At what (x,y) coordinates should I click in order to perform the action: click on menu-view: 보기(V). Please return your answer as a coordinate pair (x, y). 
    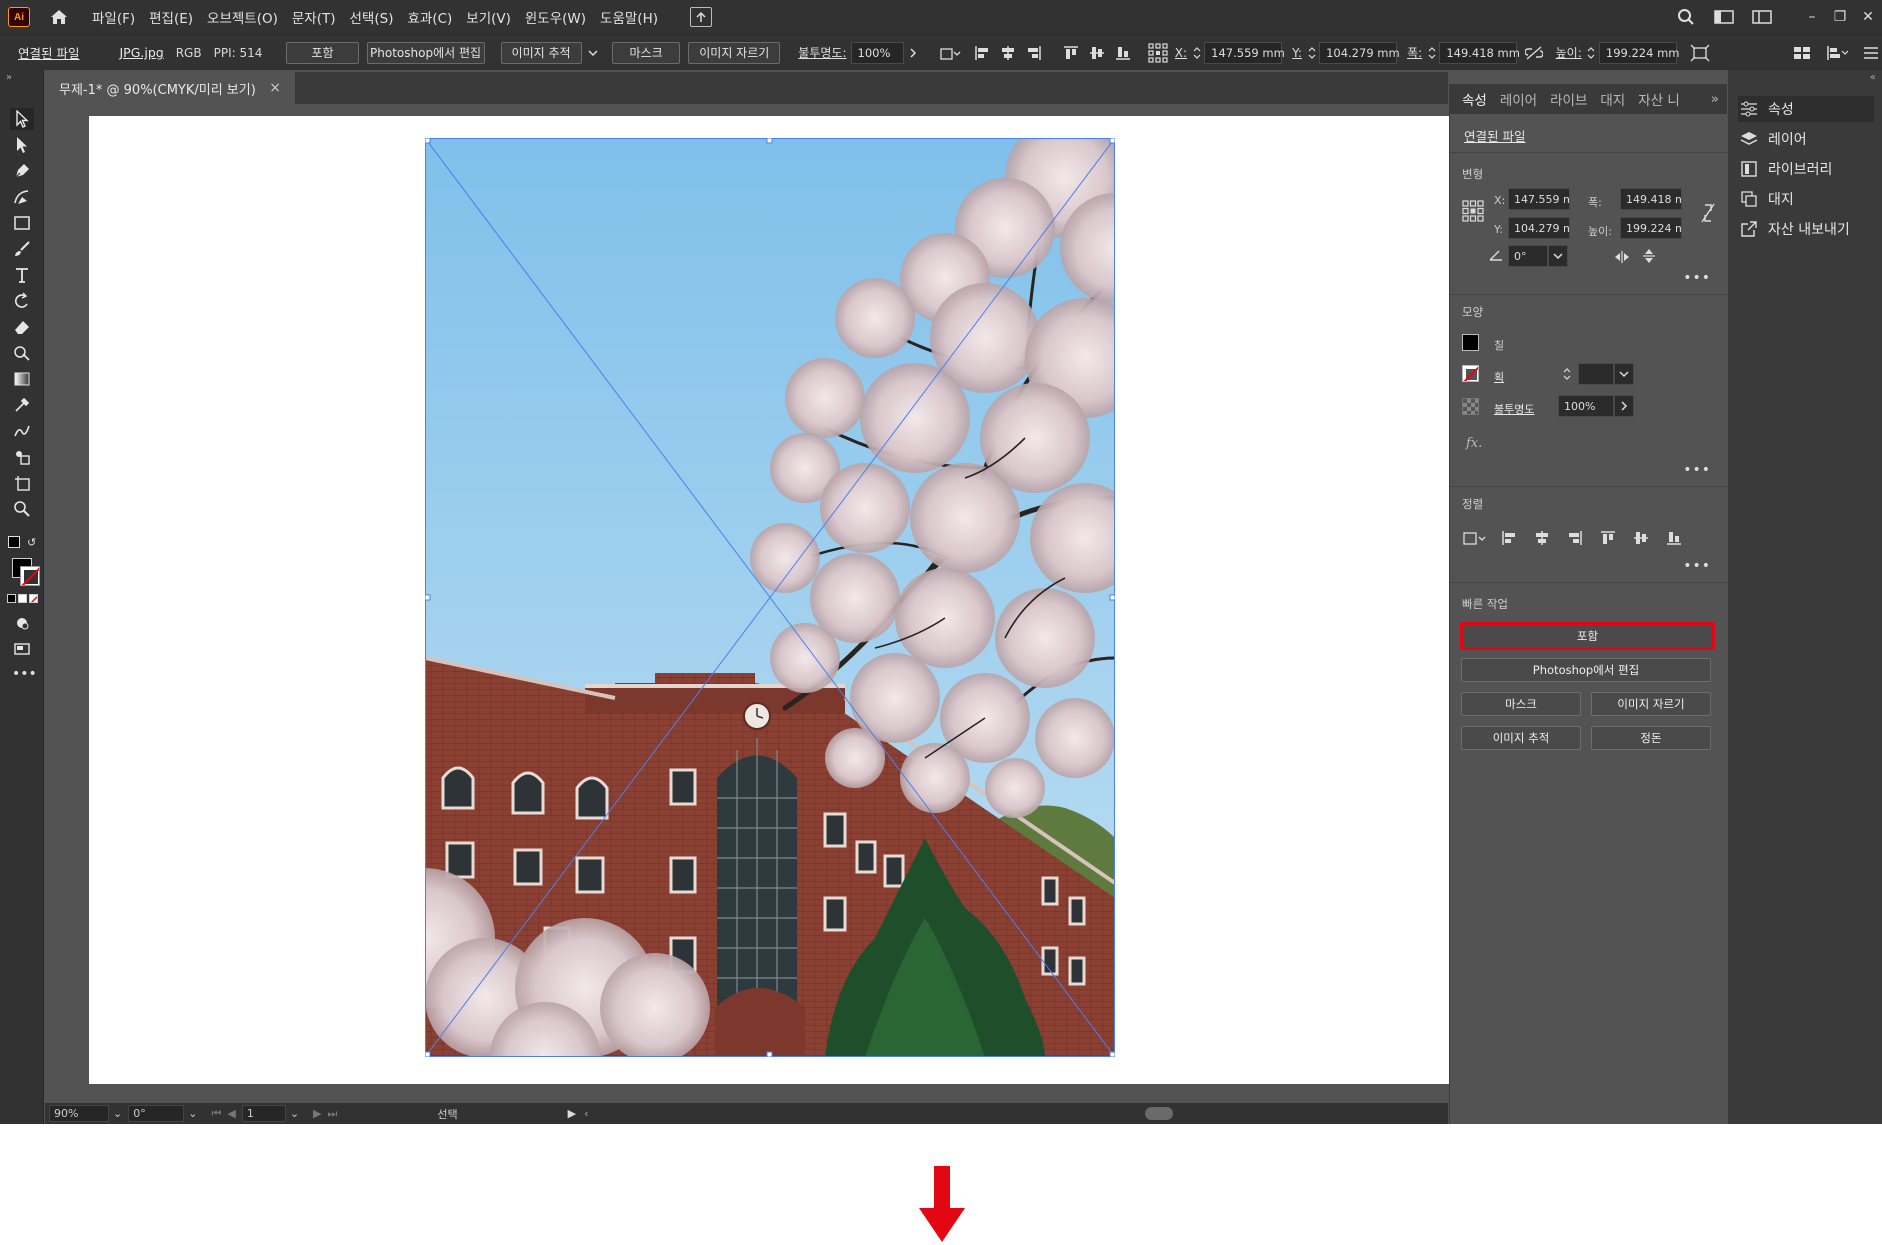
    Looking at the image, I should click on (488, 17).